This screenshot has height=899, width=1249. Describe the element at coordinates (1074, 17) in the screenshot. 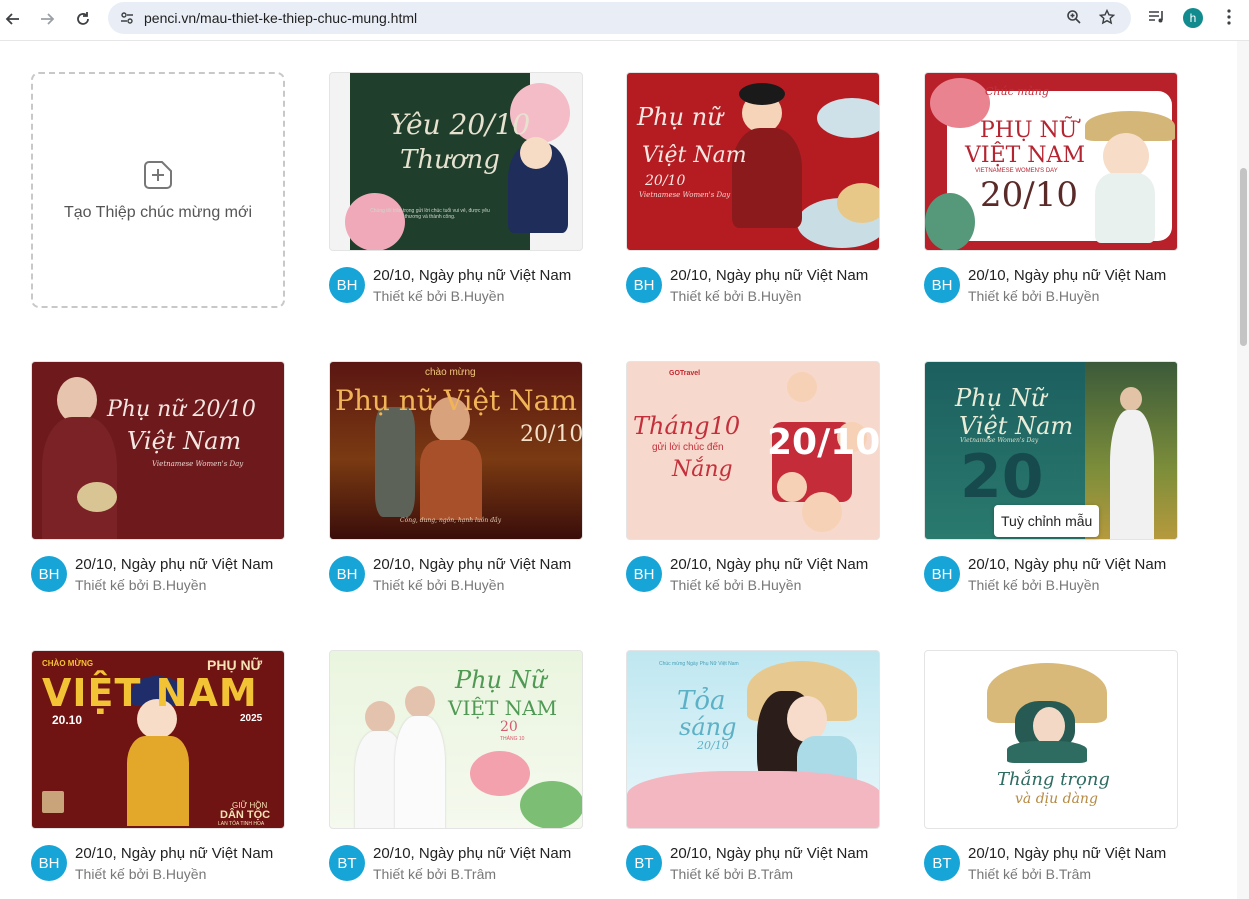

I see `zoom-icon` at that location.